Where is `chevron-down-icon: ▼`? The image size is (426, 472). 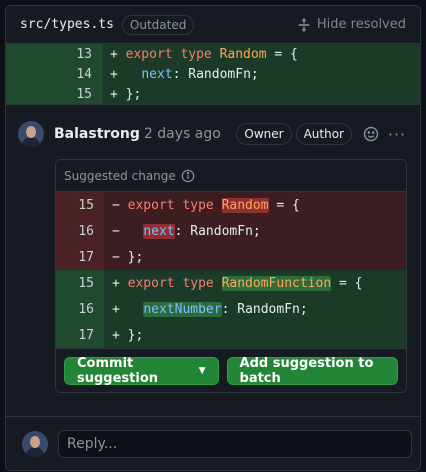 chevron-down-icon: ▼ is located at coordinates (202, 371).